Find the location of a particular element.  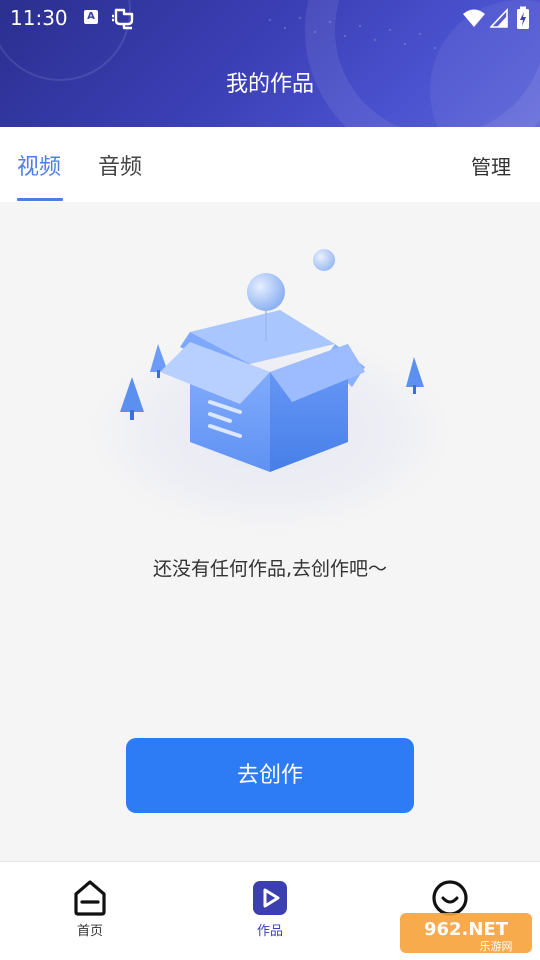

bug-icon is located at coordinates (123, 19).